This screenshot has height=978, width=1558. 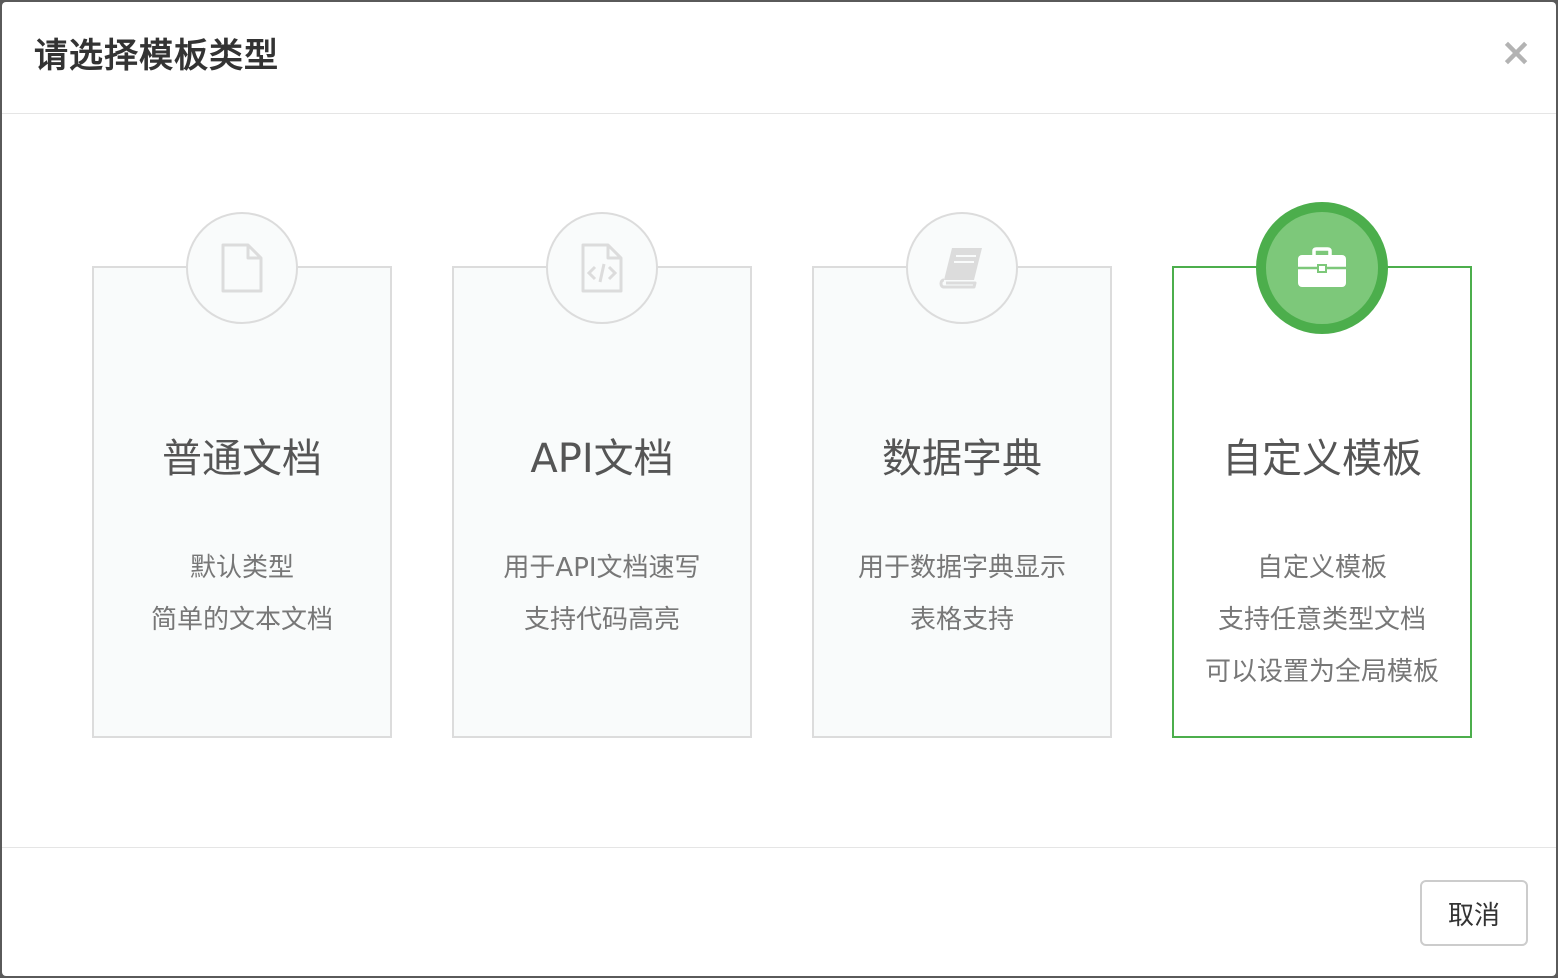 What do you see at coordinates (602, 594) in the screenshot?
I see `card-description: 用于API文档速写 支持代码高亮` at bounding box center [602, 594].